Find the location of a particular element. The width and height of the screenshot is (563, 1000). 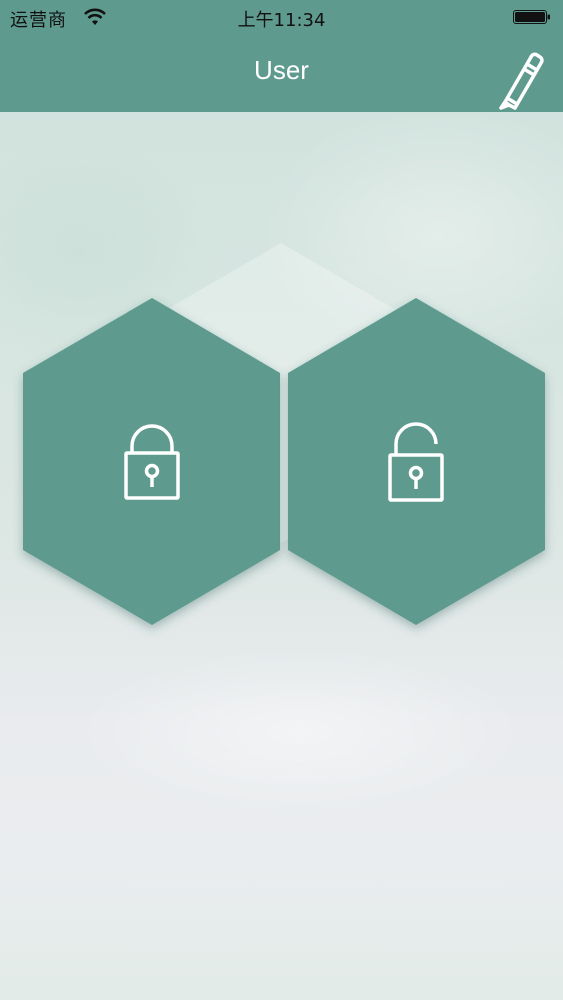

status-bar: 运营商 上午11:34 is located at coordinates (281, 18).